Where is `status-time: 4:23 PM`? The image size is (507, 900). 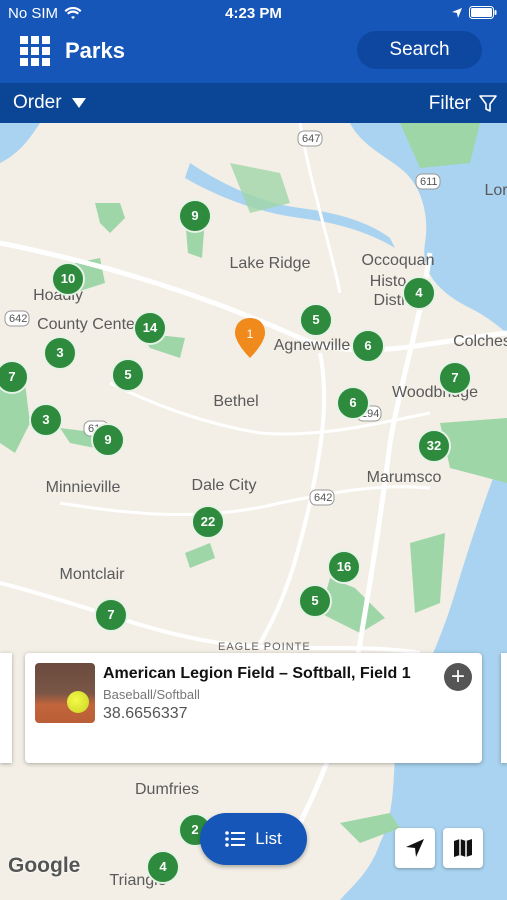 status-time: 4:23 PM is located at coordinates (253, 13).